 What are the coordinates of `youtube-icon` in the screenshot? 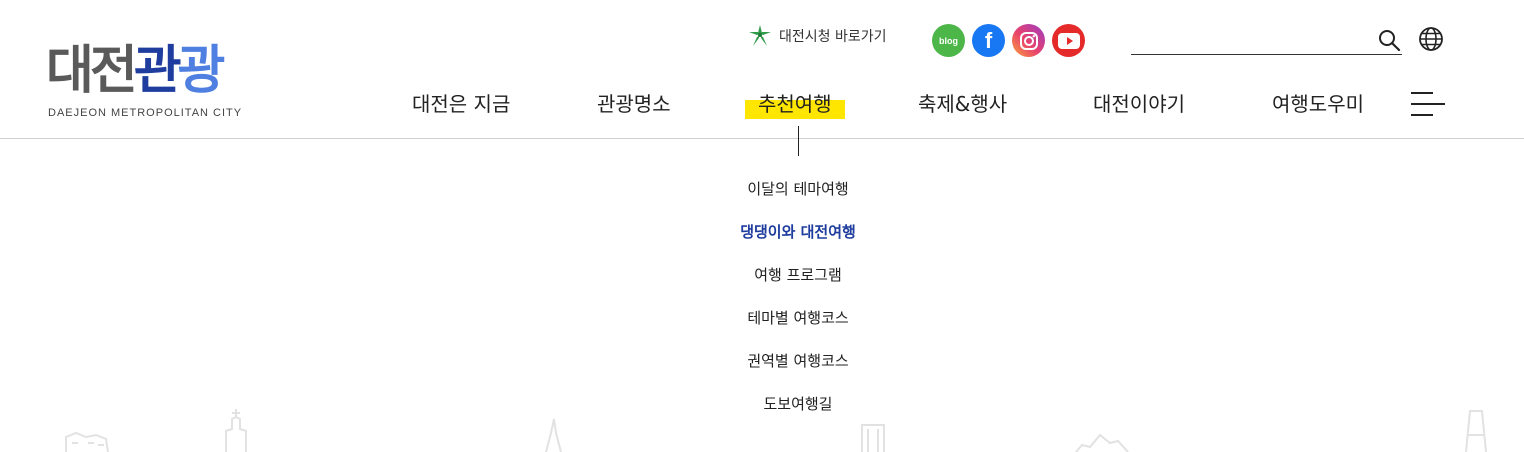 It's located at (1068, 40).